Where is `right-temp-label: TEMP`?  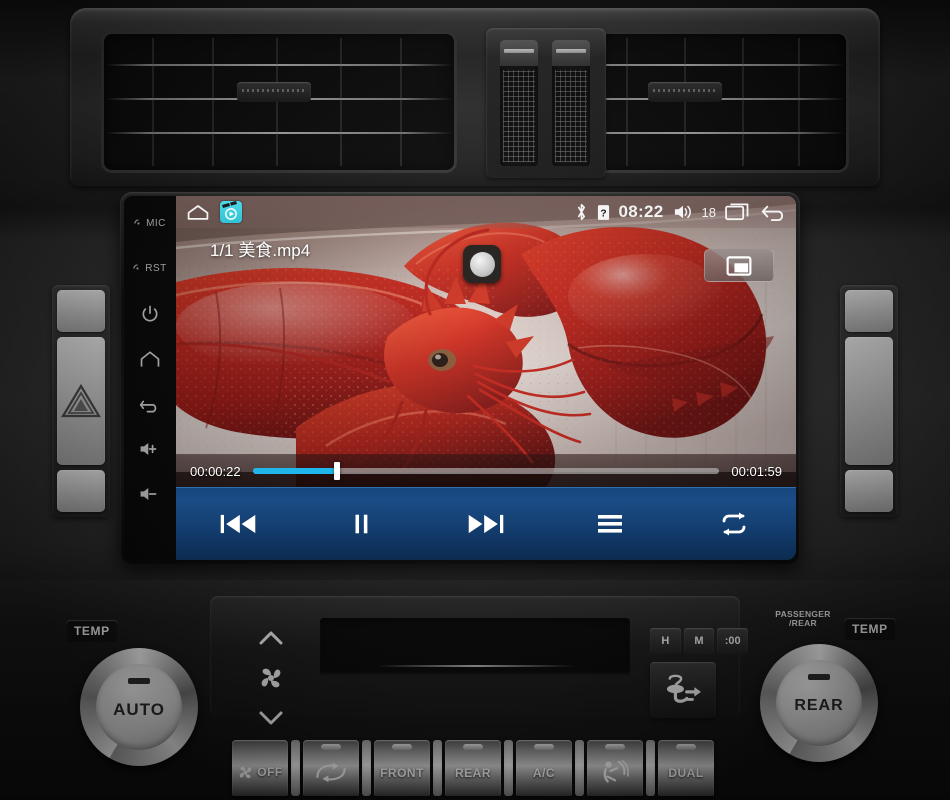 right-temp-label: TEMP is located at coordinates (870, 629).